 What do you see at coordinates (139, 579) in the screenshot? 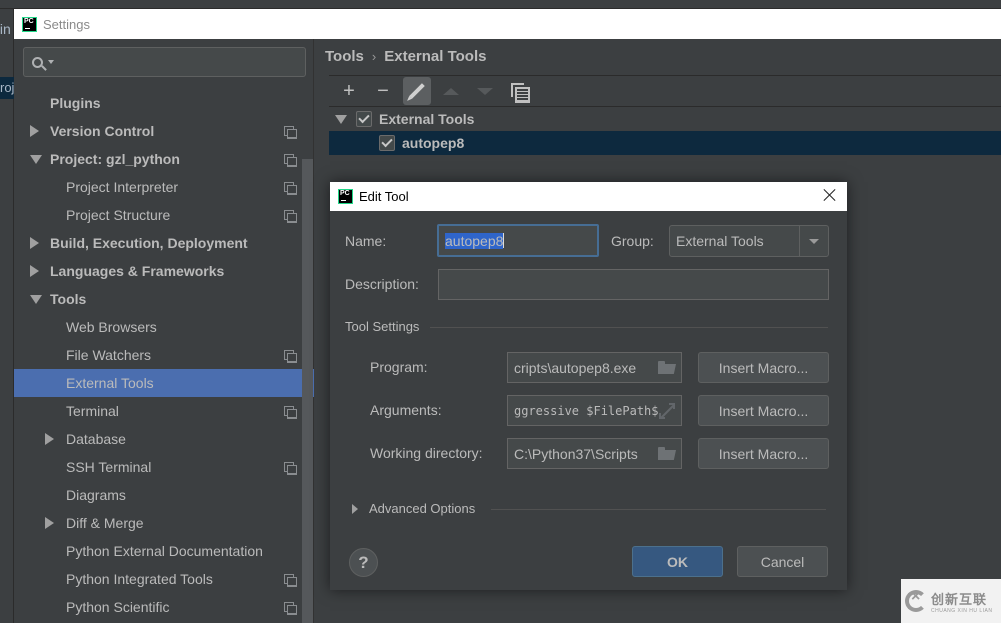
I see `nav-item-label: Python Integrated Tools` at bounding box center [139, 579].